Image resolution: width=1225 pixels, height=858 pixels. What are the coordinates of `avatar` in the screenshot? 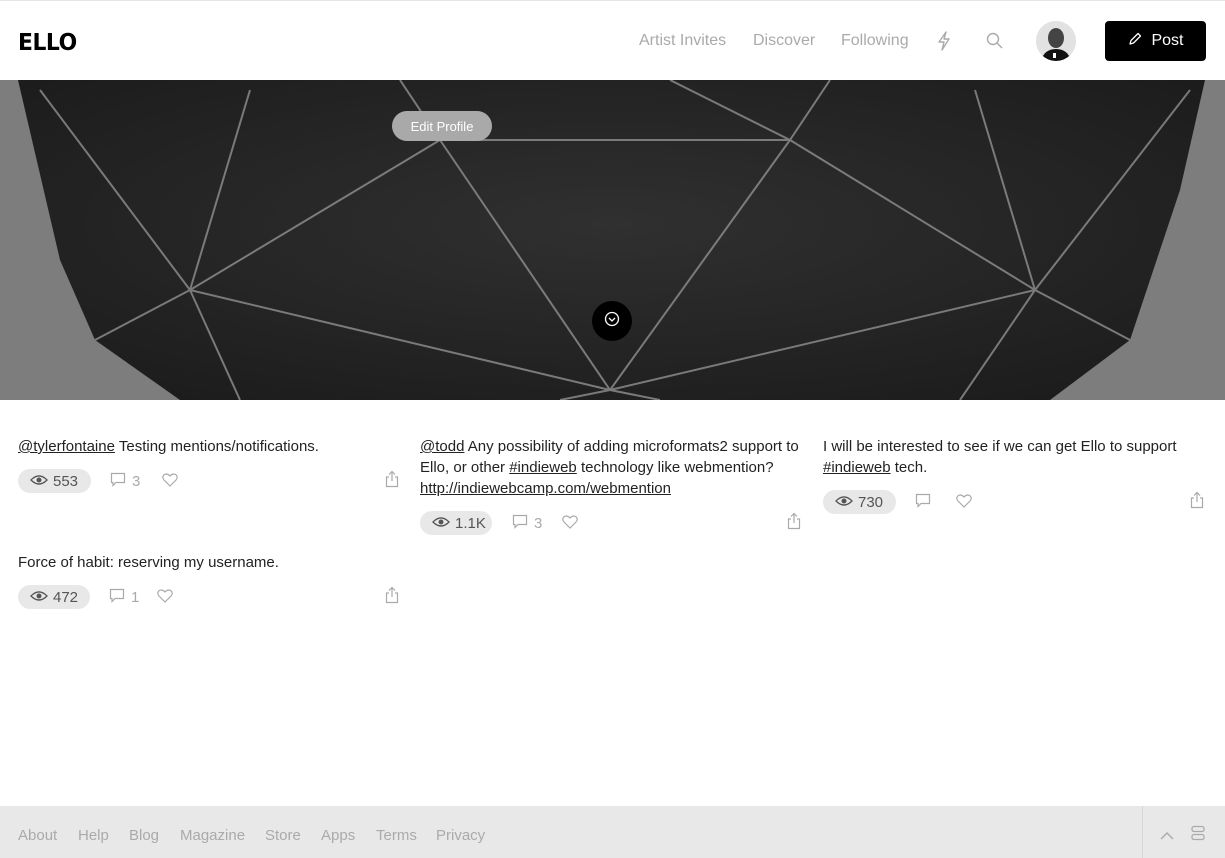 It's located at (1056, 41).